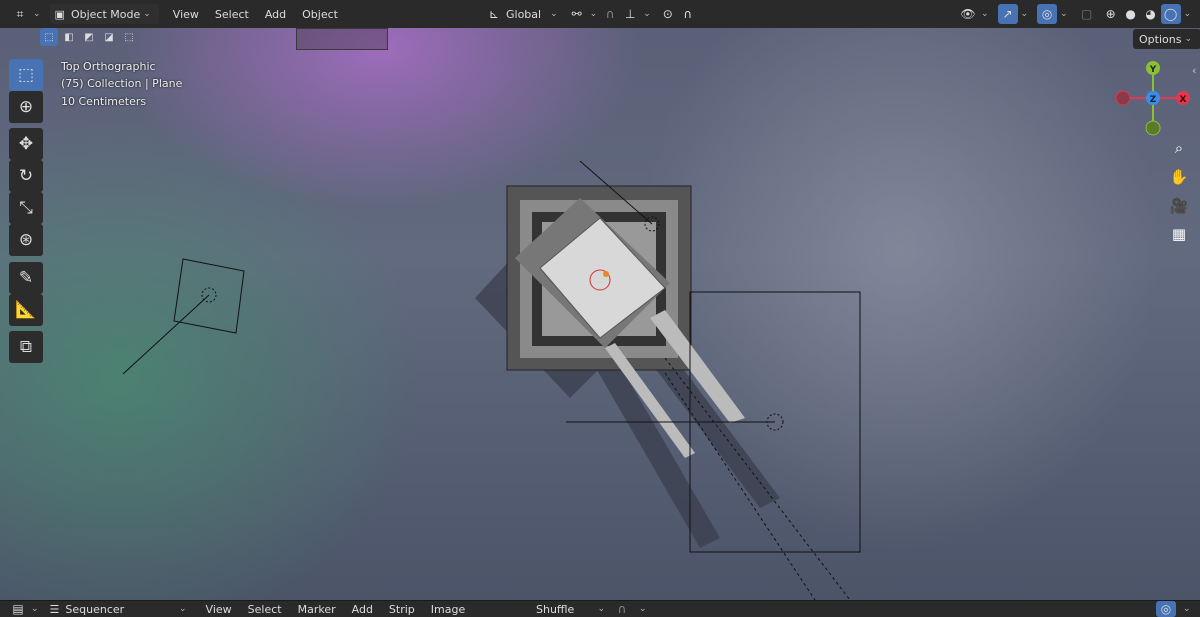  I want to click on xray-icon: ▢, so click(1087, 14).